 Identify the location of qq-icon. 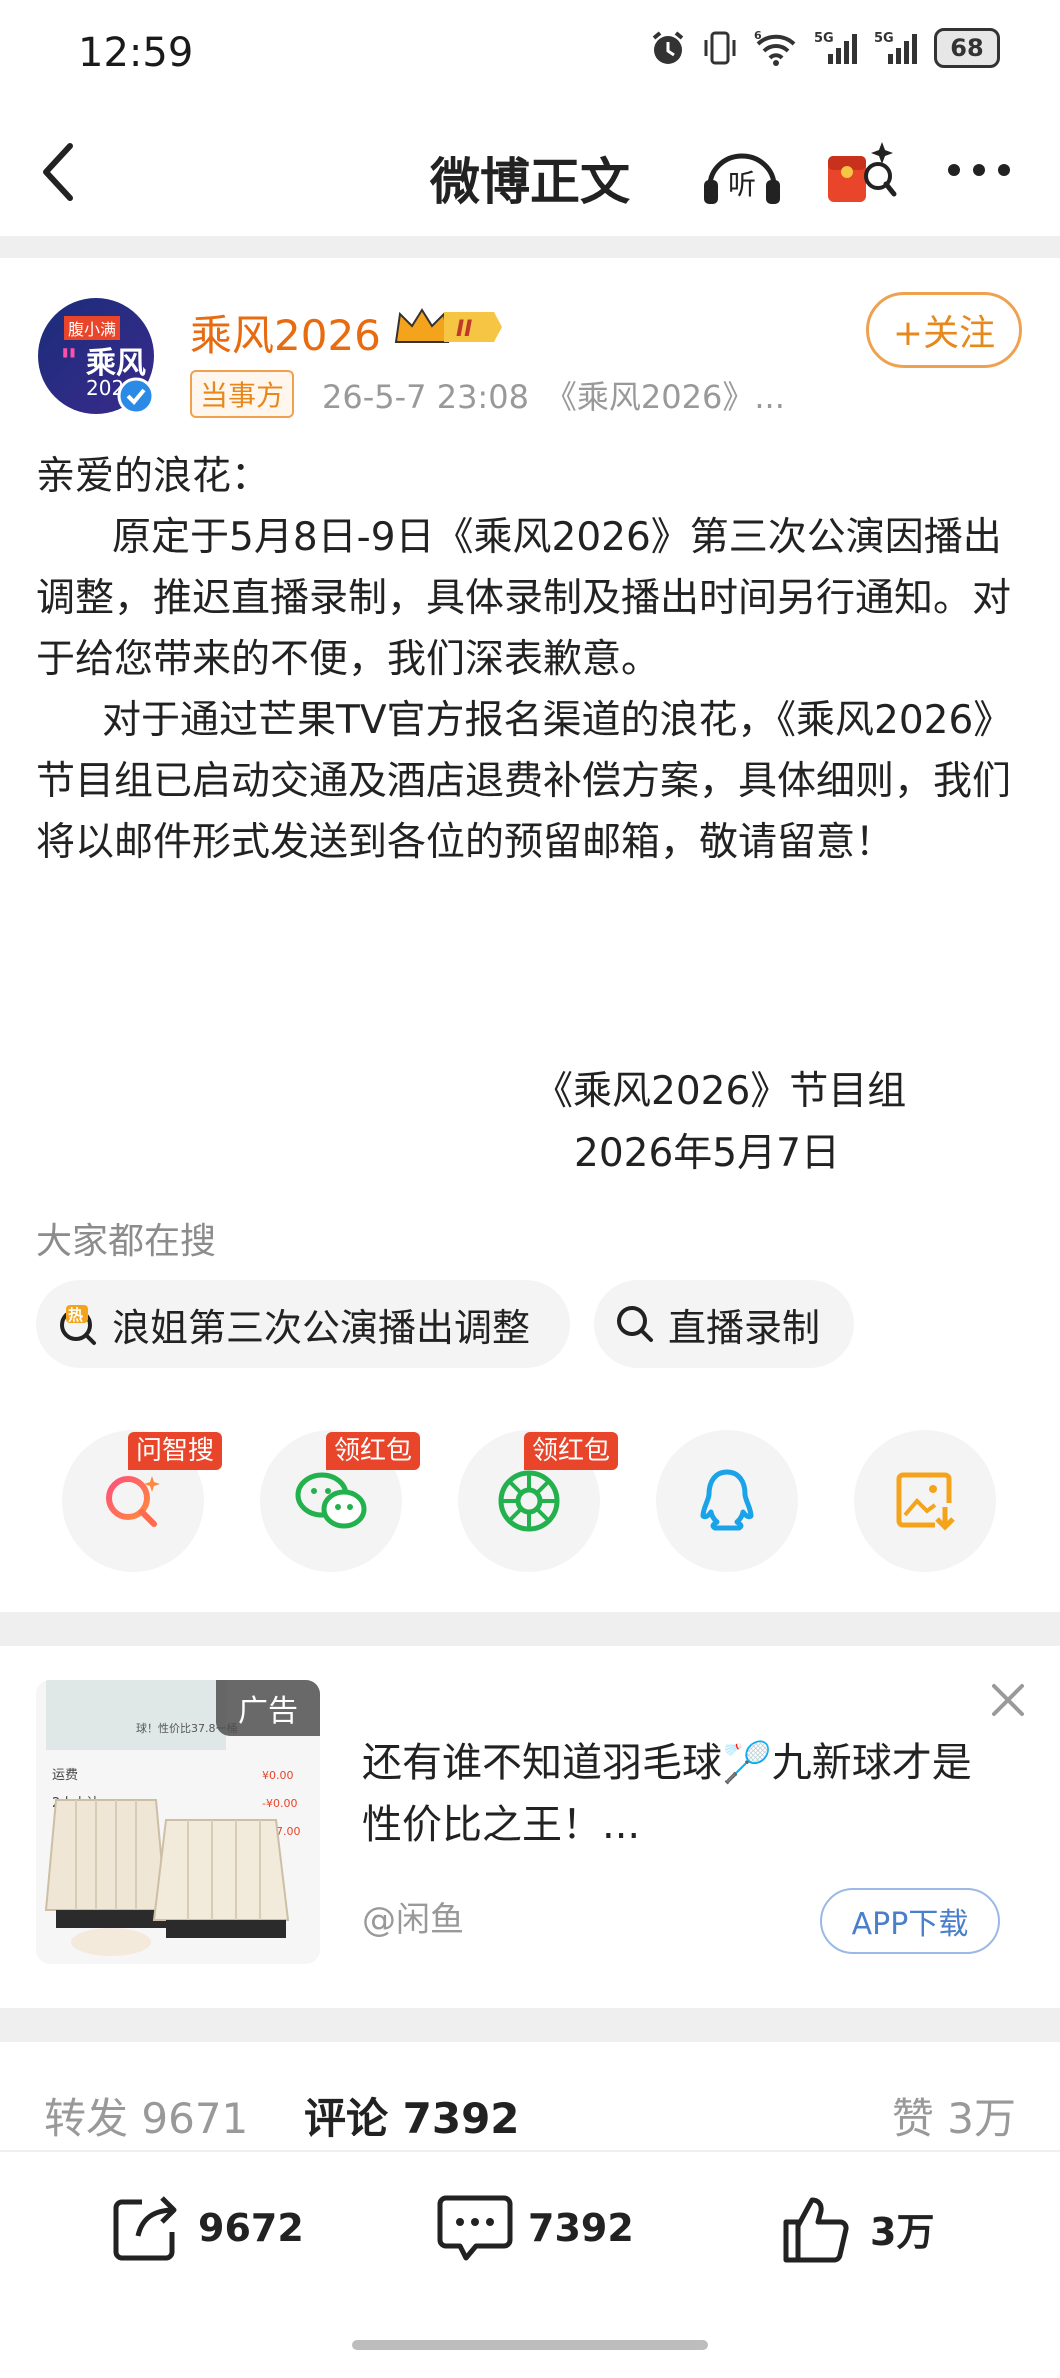
(727, 1500).